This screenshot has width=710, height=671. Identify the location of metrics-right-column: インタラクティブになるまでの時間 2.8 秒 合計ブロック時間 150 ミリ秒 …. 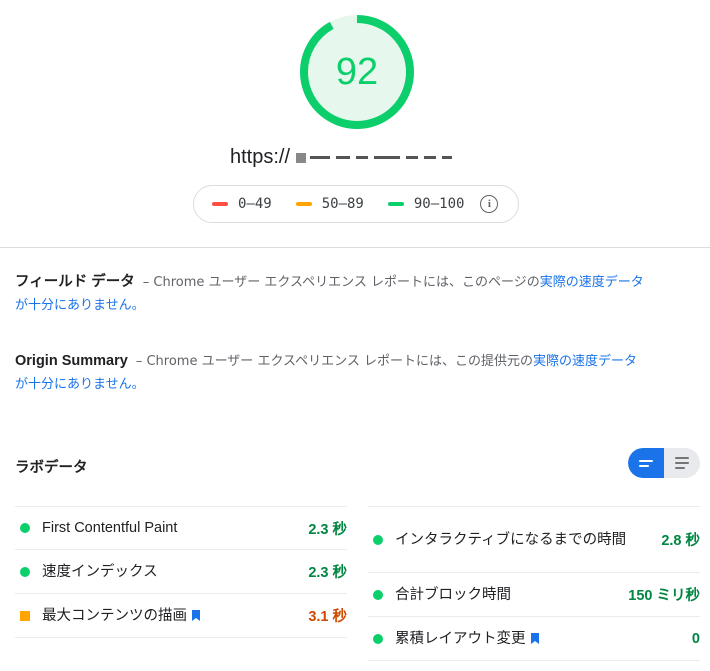
(534, 583).